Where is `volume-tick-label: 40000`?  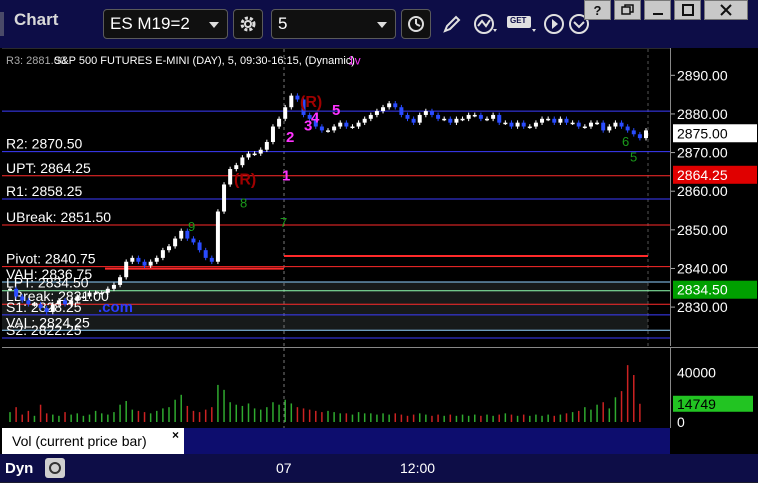
volume-tick-label: 40000 is located at coordinates (696, 373).